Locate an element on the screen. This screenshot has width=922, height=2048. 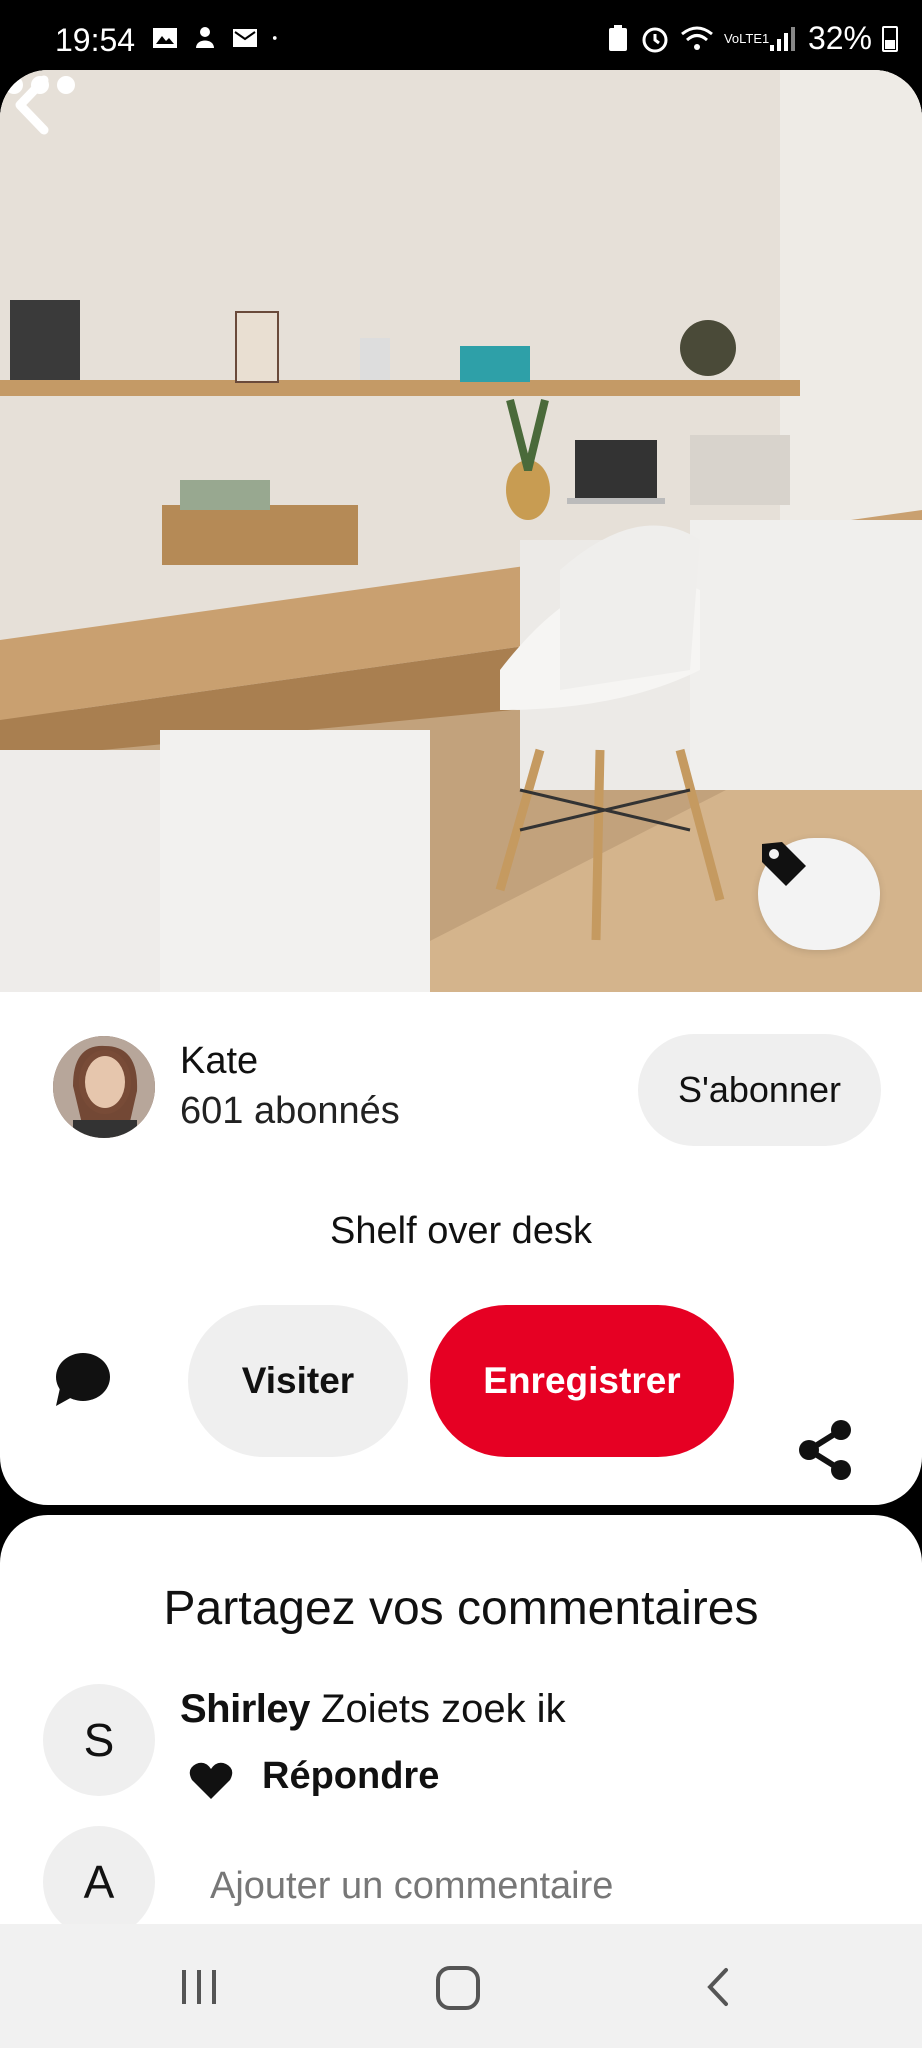
home-icon is located at coordinates (458, 1988).